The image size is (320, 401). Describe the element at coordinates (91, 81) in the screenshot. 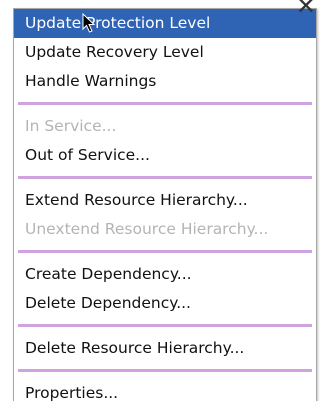

I see `menu-item-label: Handle Warnings` at that location.